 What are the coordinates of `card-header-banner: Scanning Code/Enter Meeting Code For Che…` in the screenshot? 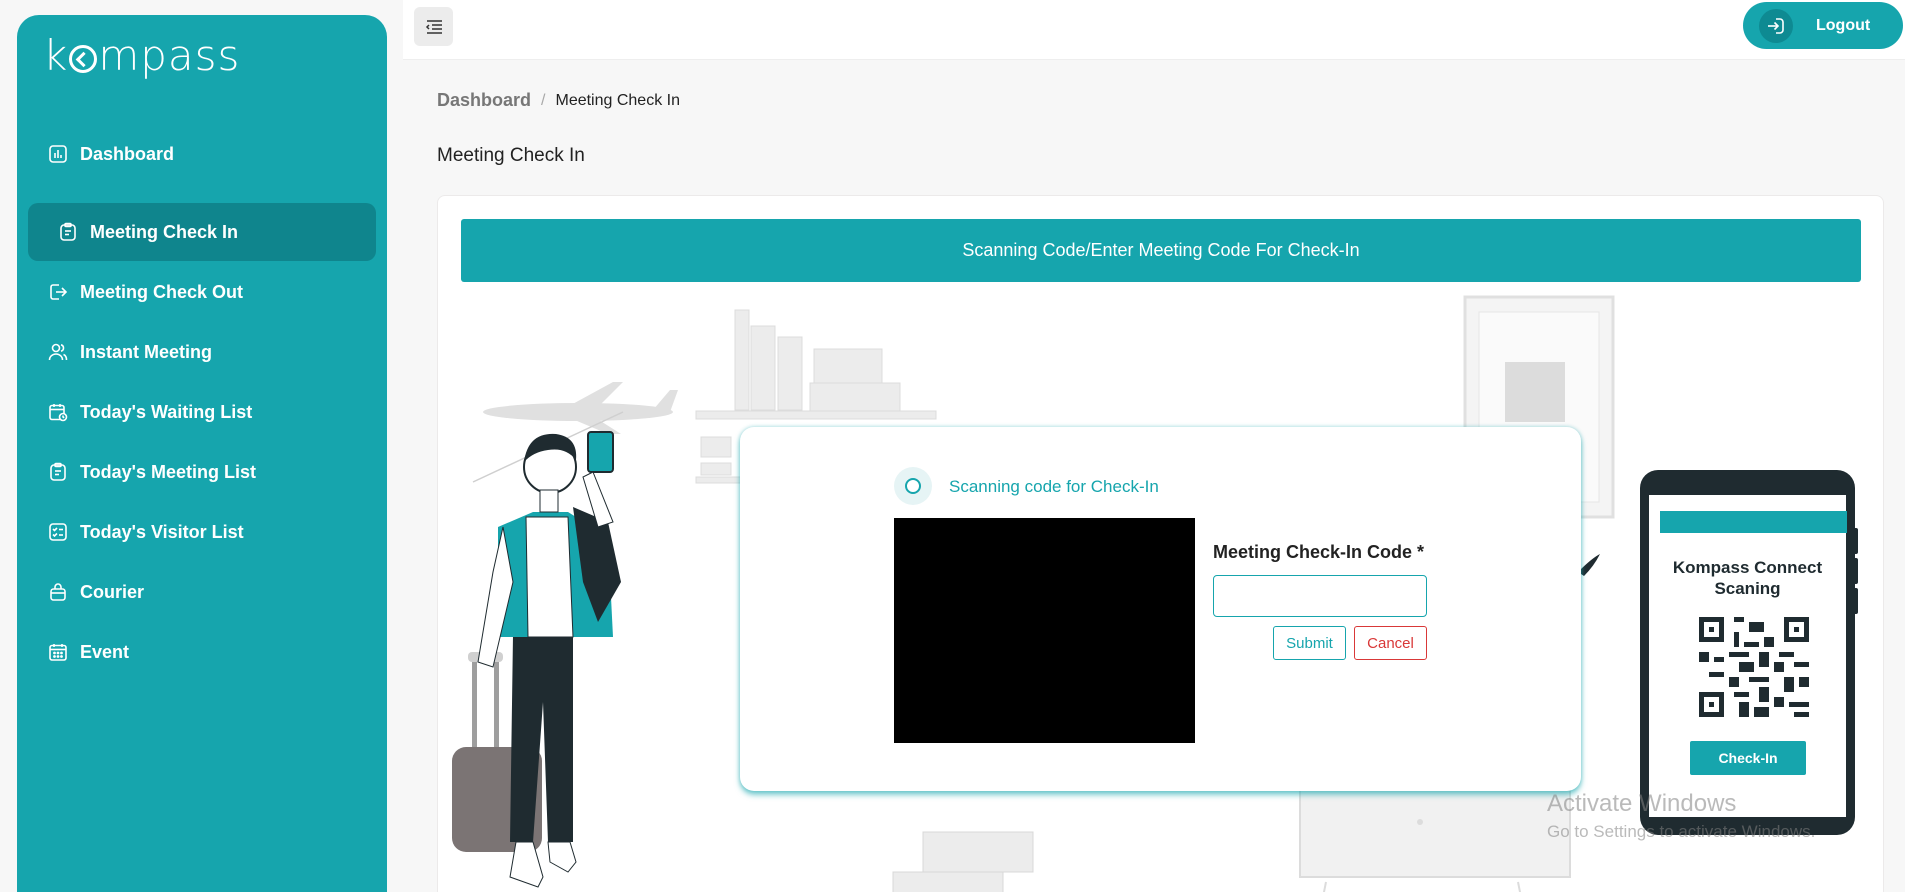 It's located at (1161, 250).